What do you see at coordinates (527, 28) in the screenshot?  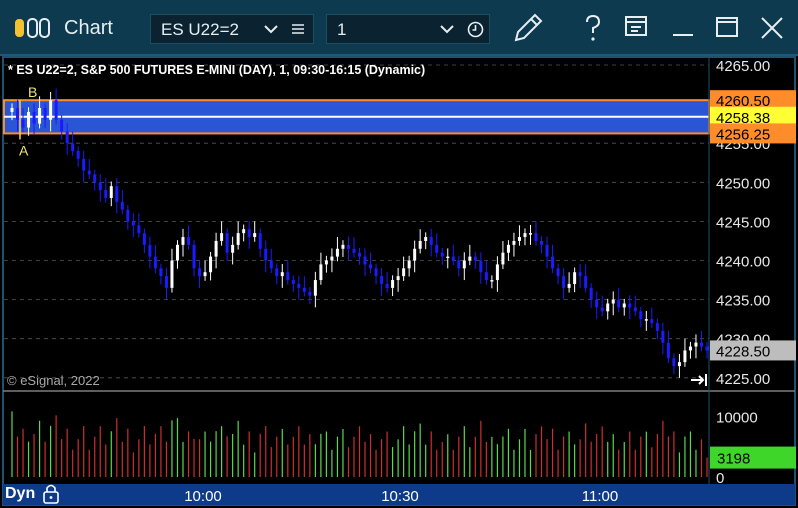 I see `pencil-icon` at bounding box center [527, 28].